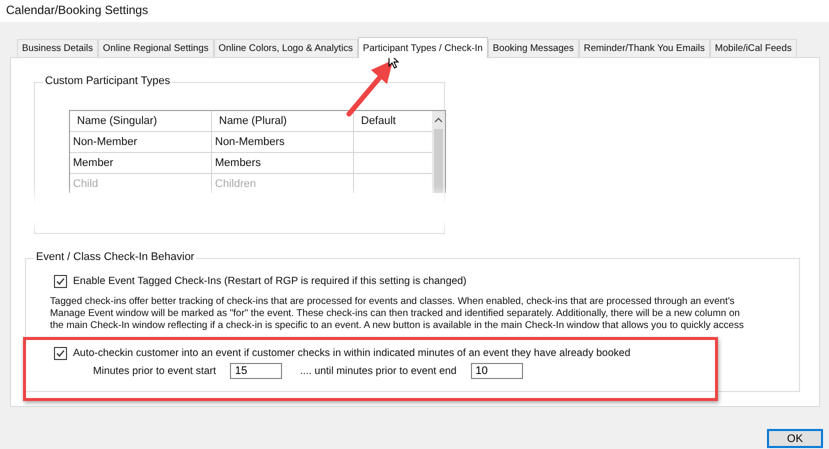  Describe the element at coordinates (283, 142) in the screenshot. I see `table-cell: Non-Members` at that location.